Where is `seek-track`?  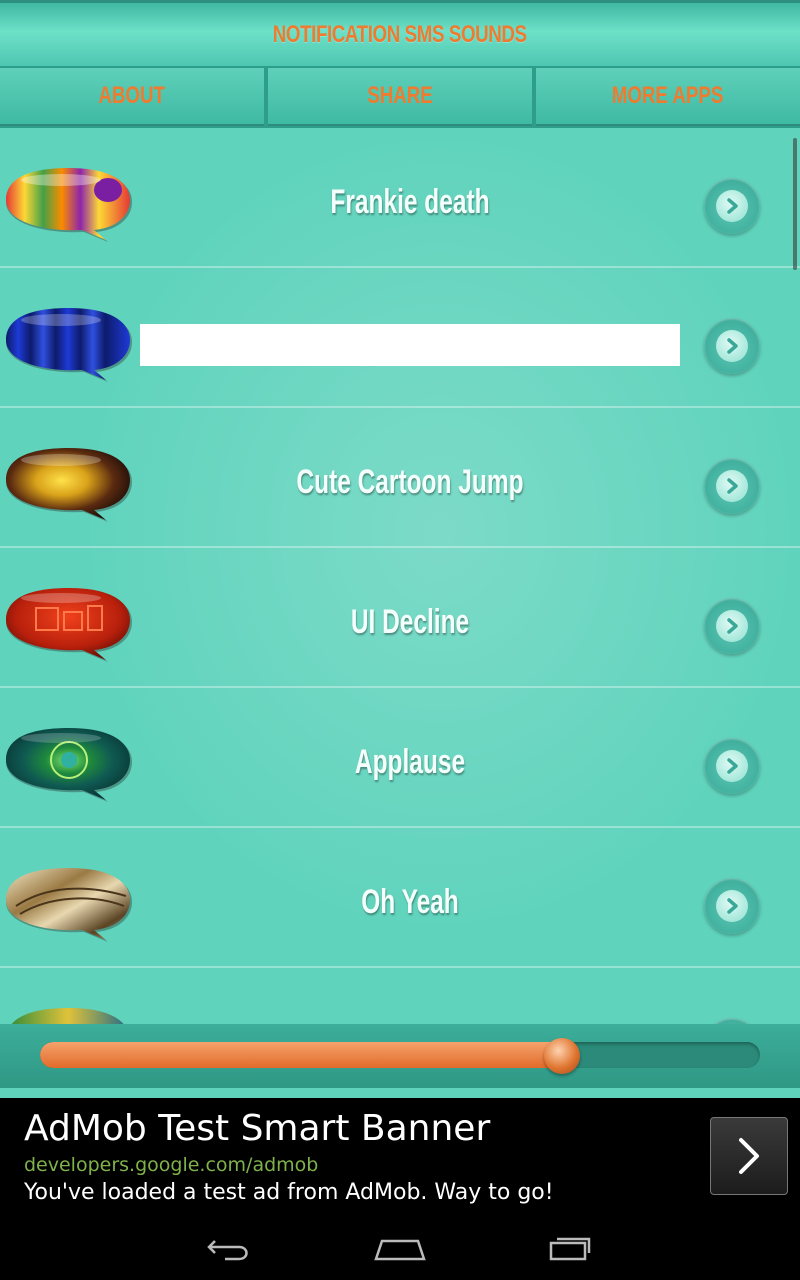
seek-track is located at coordinates (400, 1055).